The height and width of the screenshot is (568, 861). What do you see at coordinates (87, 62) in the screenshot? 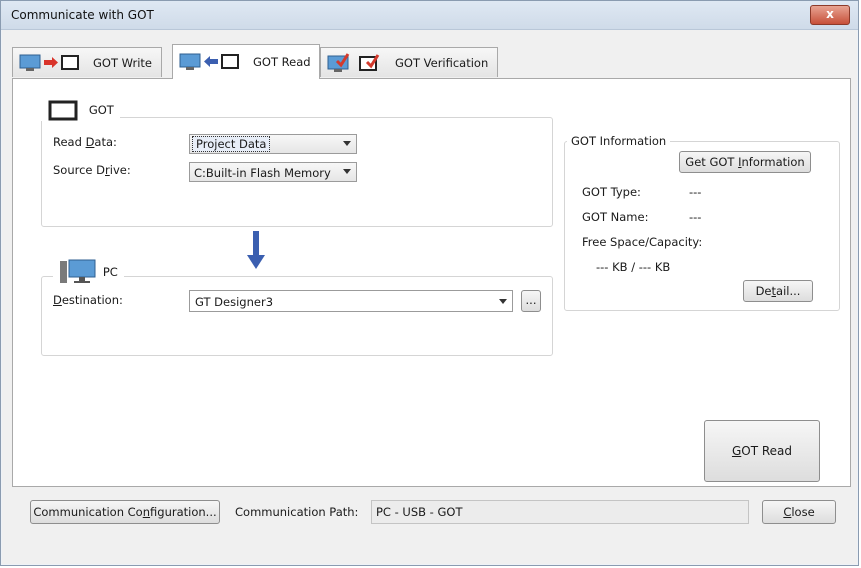
I see `tab-got-write: GOT Write` at bounding box center [87, 62].